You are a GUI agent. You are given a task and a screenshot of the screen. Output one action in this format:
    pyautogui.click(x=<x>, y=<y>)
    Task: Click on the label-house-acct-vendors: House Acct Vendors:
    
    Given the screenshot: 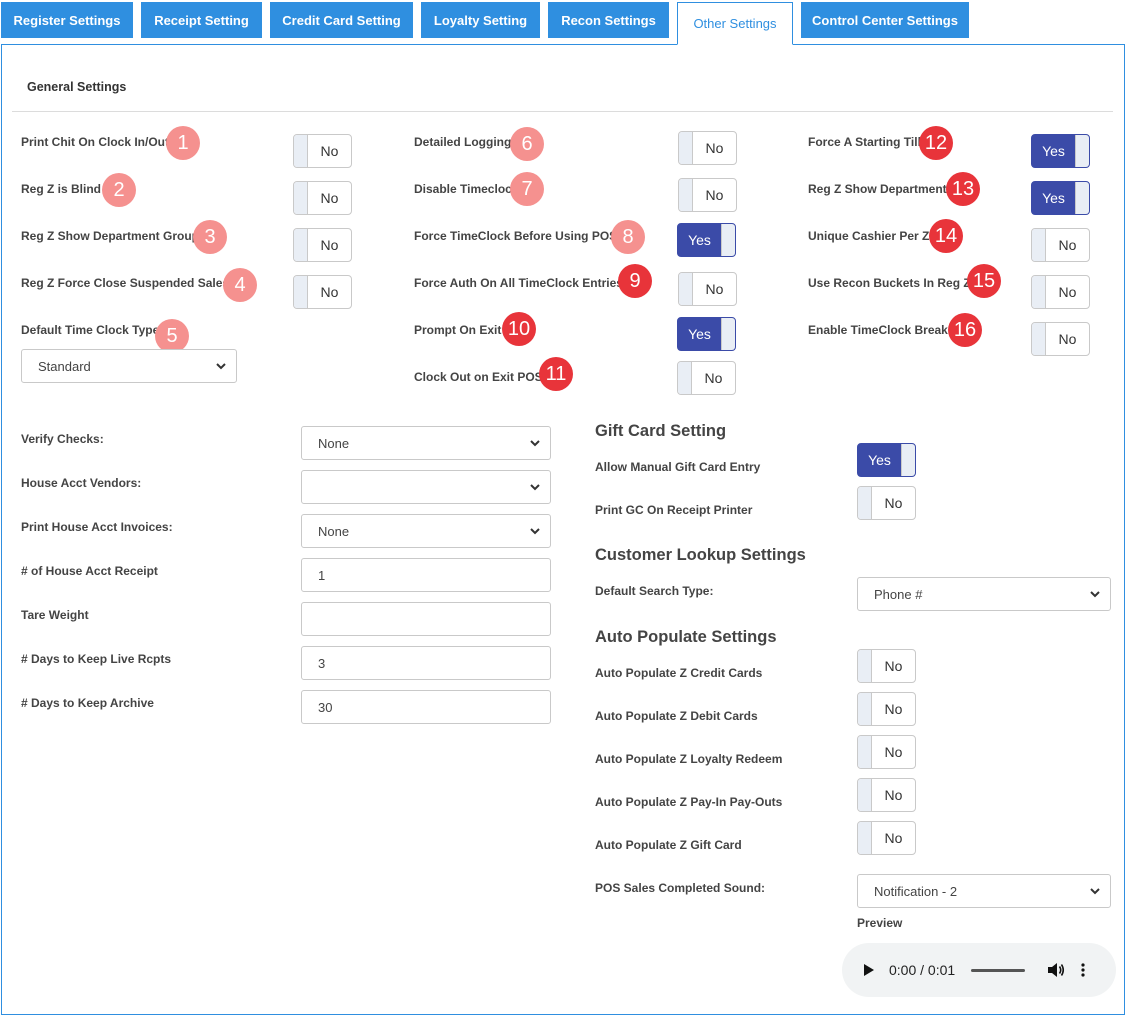 What is the action you would take?
    pyautogui.click(x=81, y=483)
    